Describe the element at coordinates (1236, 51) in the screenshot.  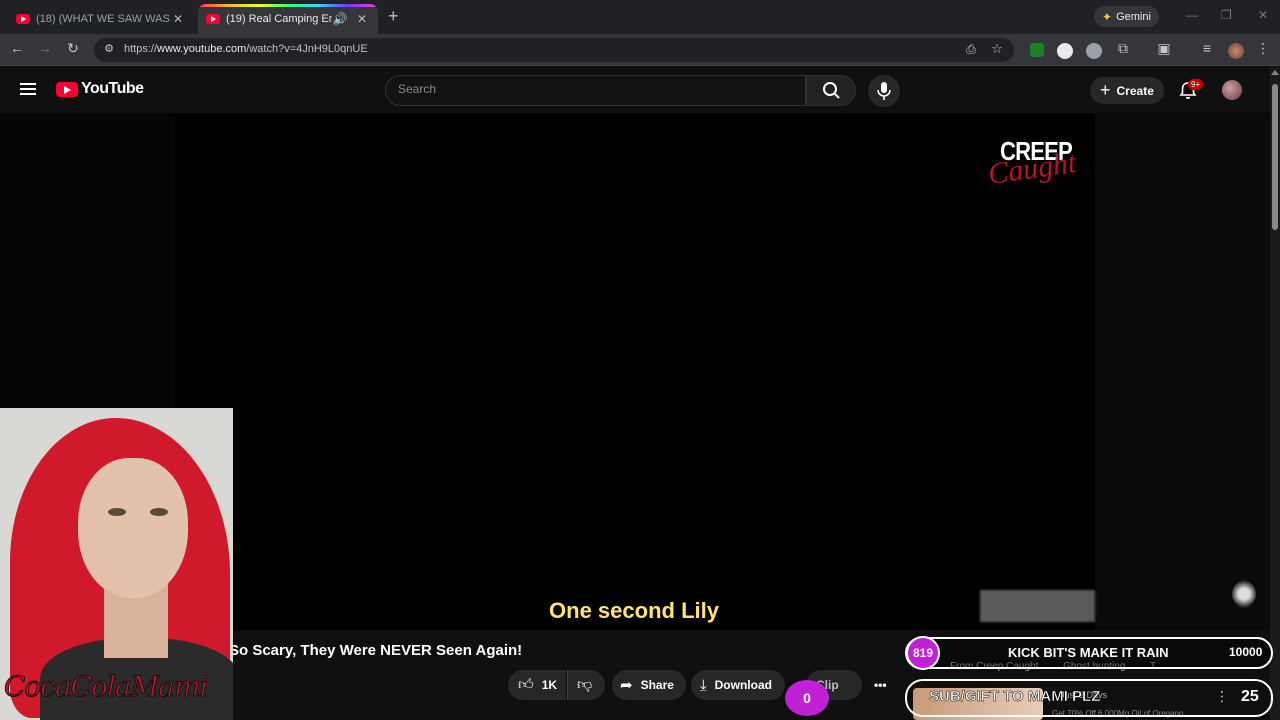
I see `profile-avatar-icon` at that location.